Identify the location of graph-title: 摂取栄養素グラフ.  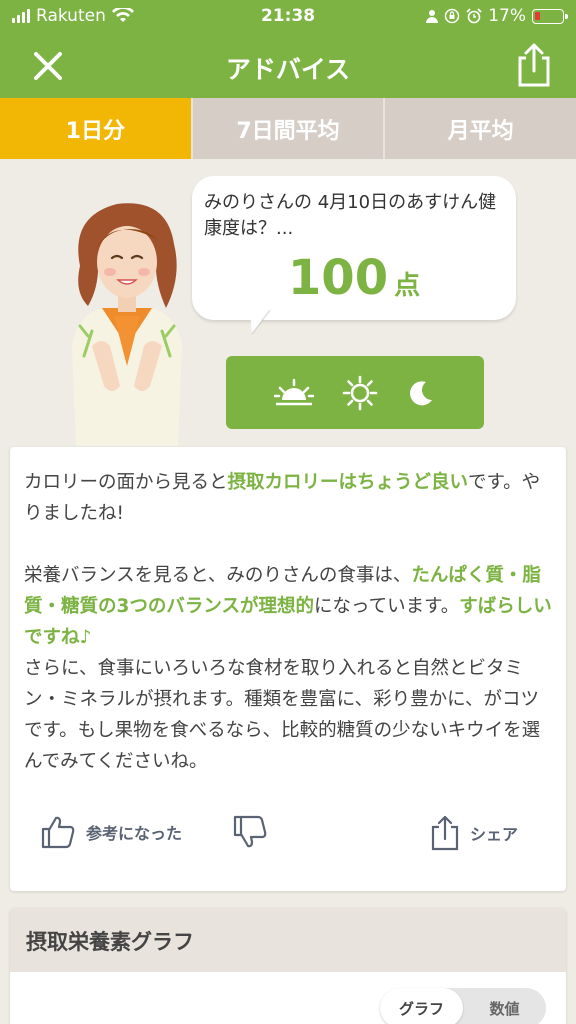
(288, 940).